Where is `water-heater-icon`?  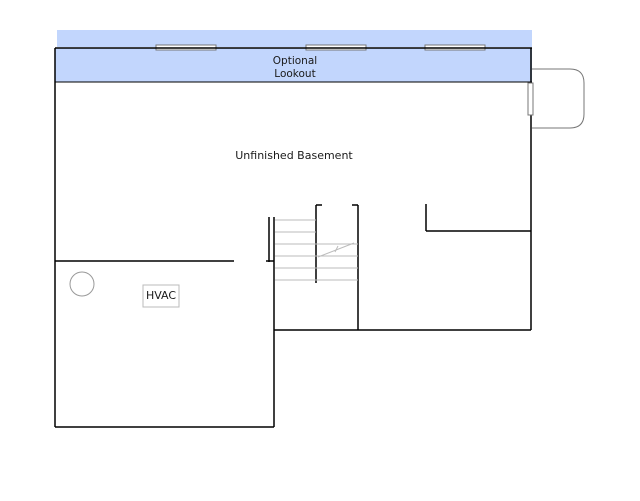
water-heater-icon is located at coordinates (82, 284).